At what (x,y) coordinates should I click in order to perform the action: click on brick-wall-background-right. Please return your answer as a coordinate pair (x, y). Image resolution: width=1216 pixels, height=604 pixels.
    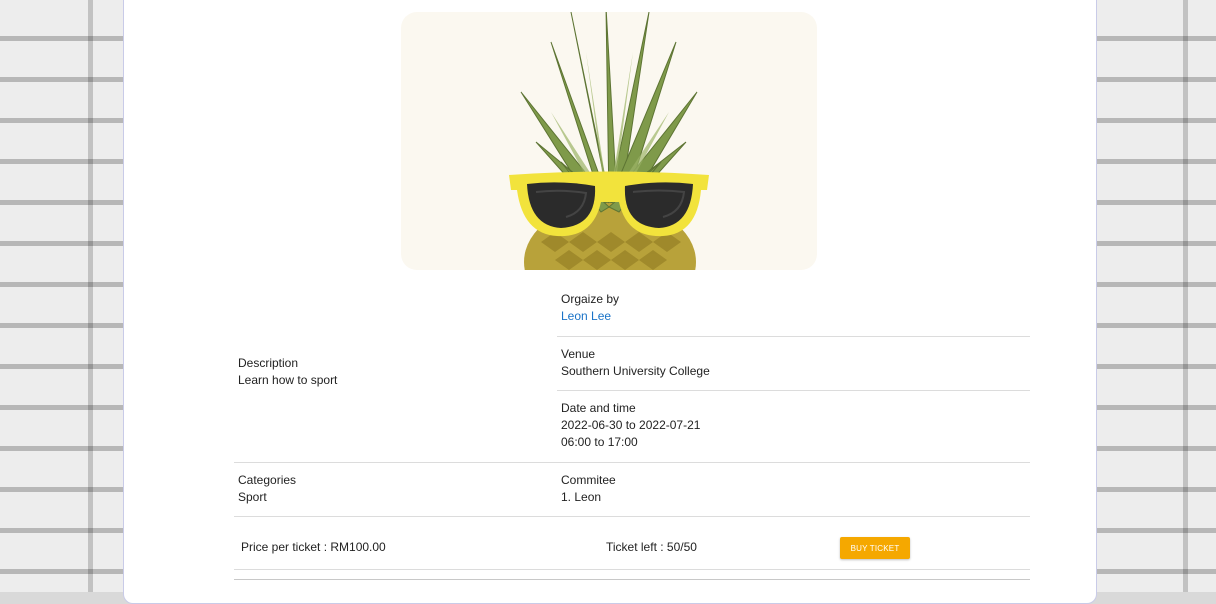
    Looking at the image, I should click on (1155, 296).